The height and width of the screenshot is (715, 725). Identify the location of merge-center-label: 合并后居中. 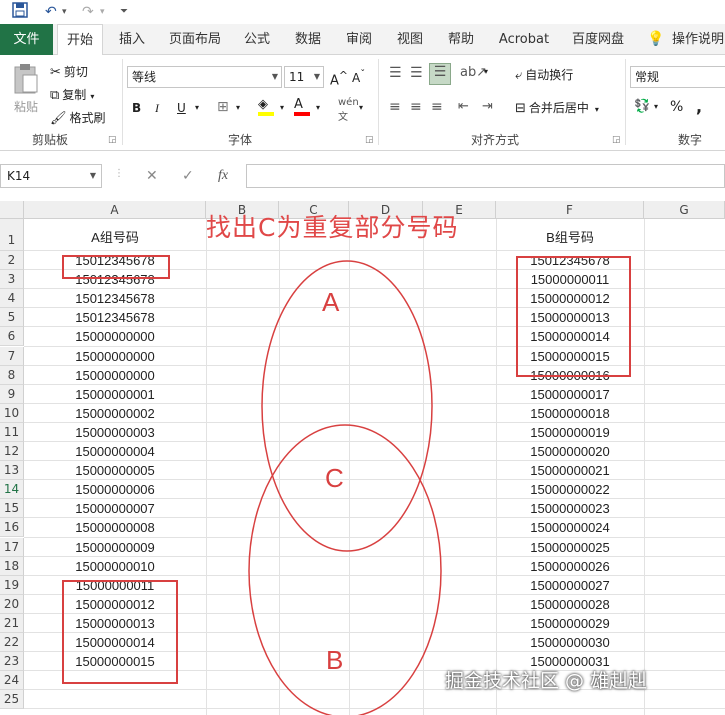
(558, 108).